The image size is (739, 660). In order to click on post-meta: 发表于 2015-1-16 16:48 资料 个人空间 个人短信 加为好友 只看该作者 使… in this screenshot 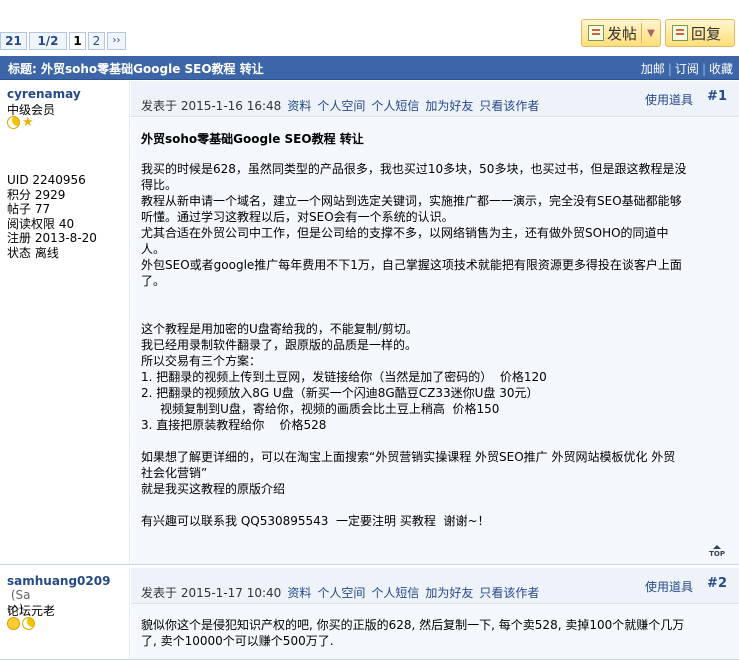, I will do `click(435, 99)`.